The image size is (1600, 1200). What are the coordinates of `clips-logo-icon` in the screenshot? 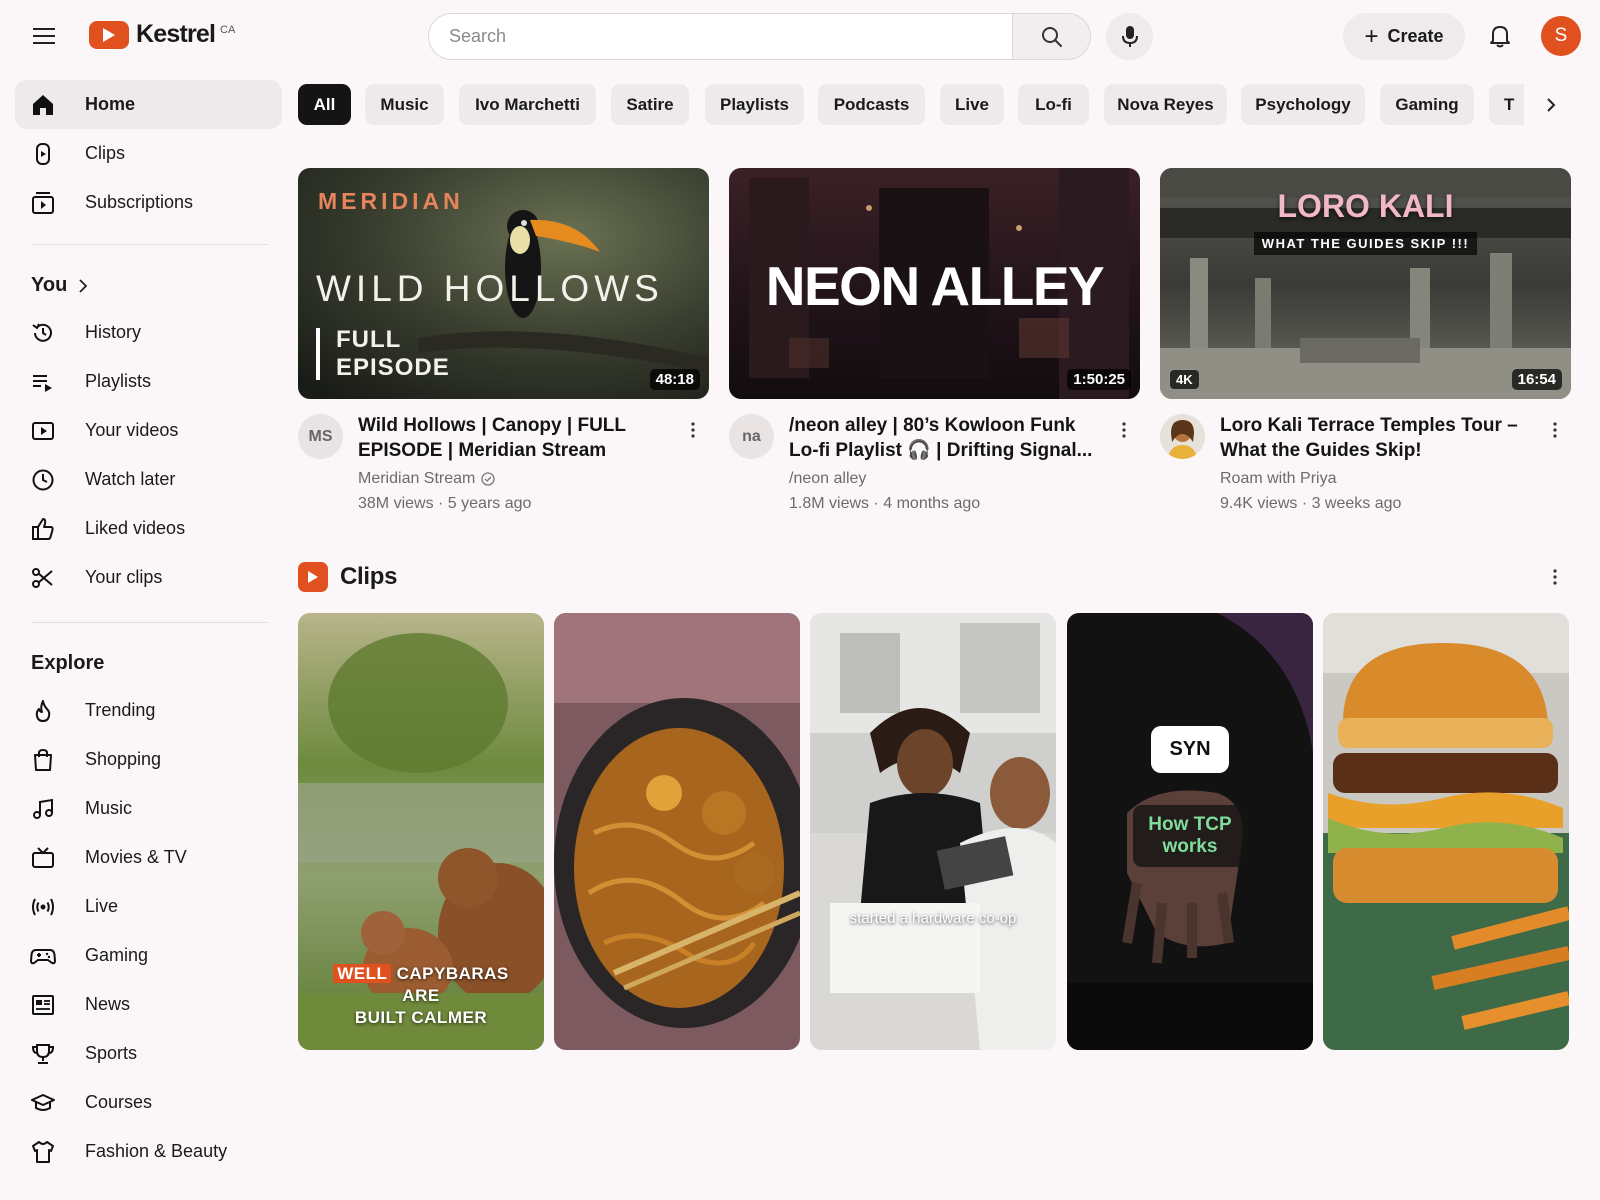 It's located at (313, 577).